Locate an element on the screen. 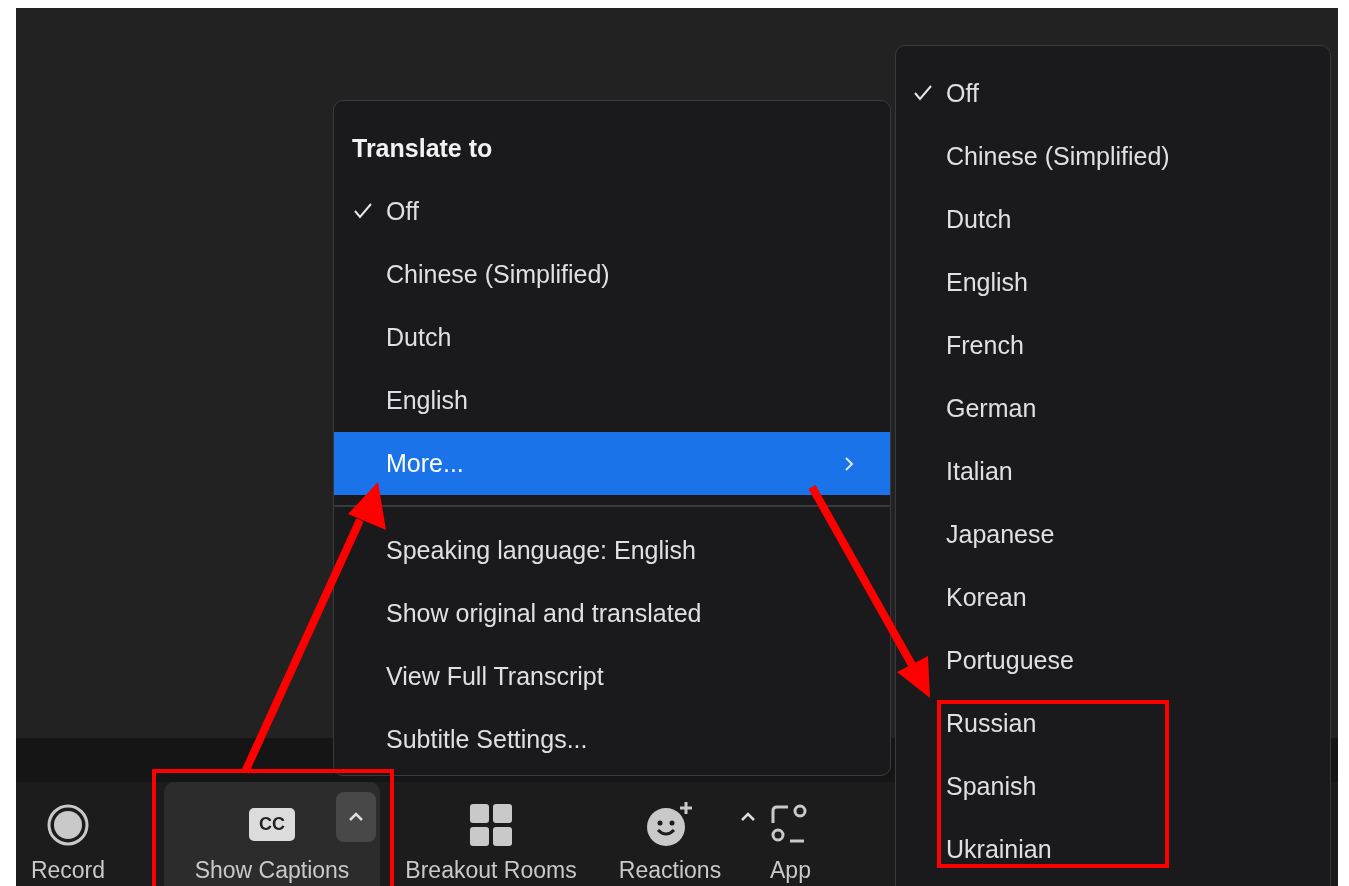 This screenshot has height=886, width=1349. record-icon is located at coordinates (68, 825).